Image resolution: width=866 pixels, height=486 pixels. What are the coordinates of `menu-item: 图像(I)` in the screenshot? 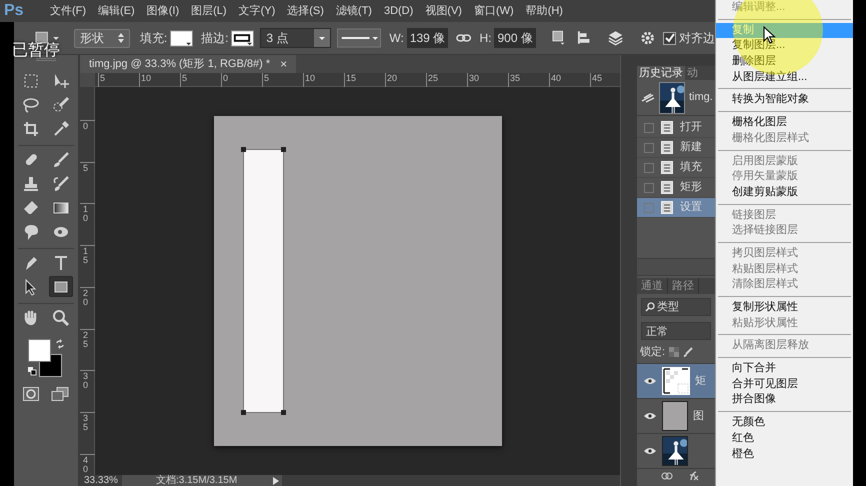 It's located at (163, 11).